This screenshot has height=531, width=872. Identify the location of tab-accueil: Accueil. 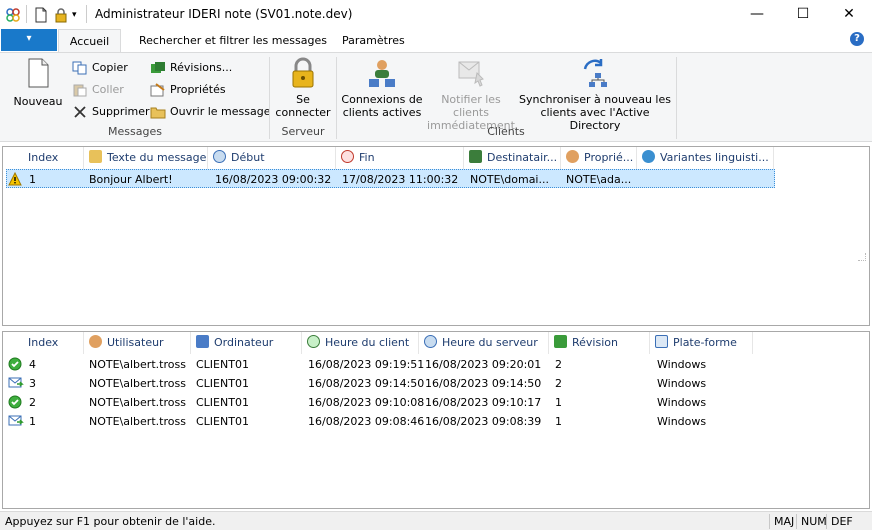
(89, 41).